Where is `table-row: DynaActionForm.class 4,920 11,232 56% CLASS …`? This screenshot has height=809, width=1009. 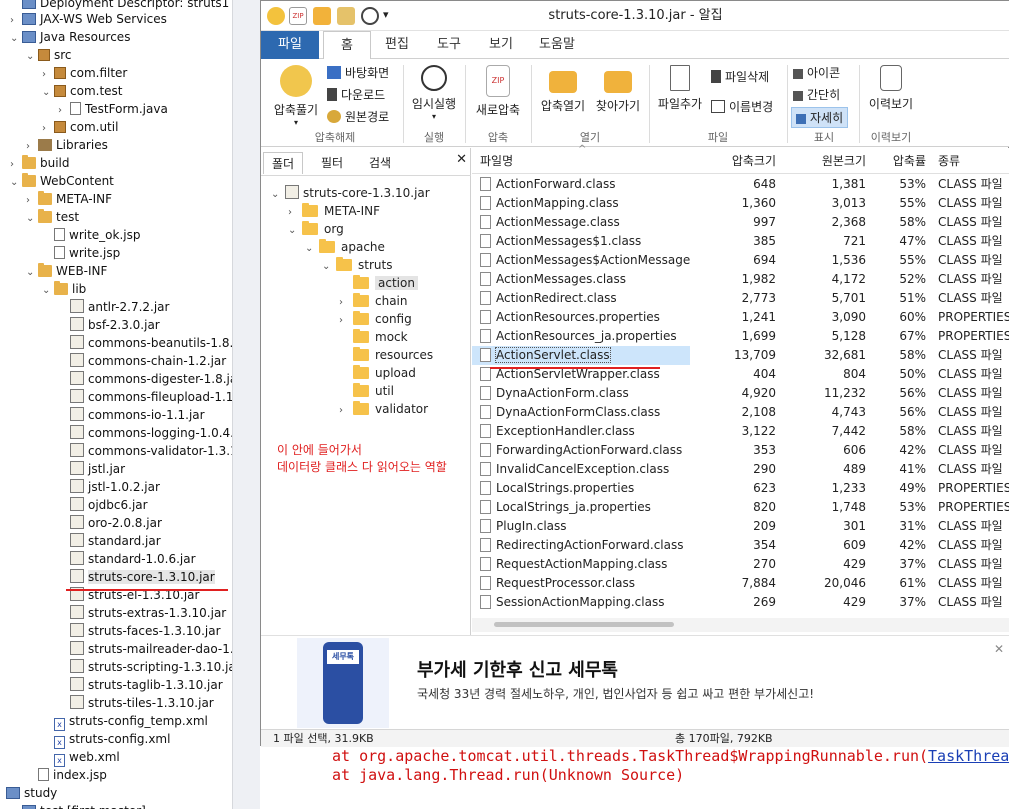
table-row: DynaActionForm.class 4,920 11,232 56% CLASS … is located at coordinates (740, 393).